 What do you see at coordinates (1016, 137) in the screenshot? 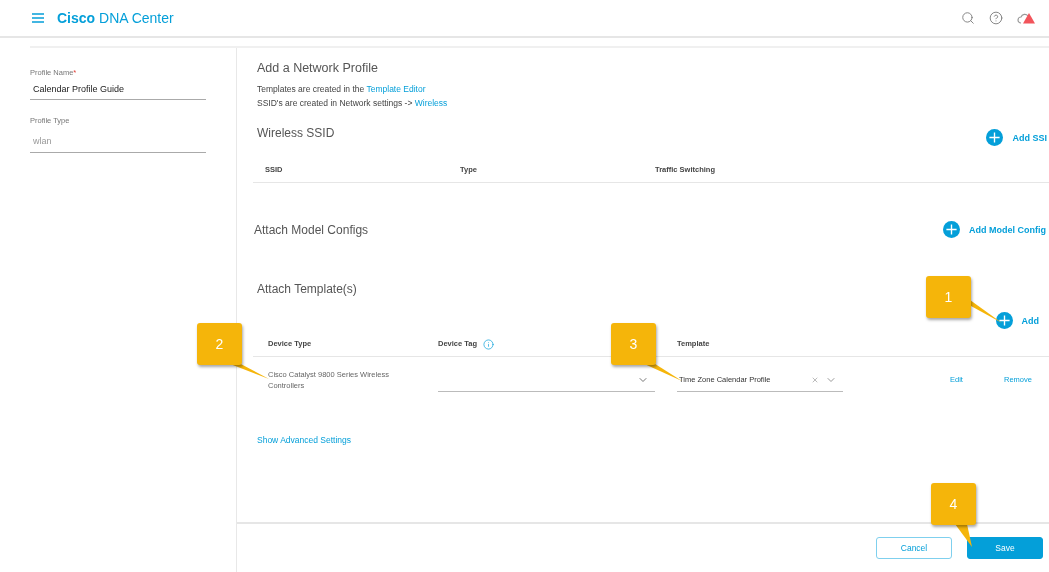
I see `add-ssid-button: Add SSI` at bounding box center [1016, 137].